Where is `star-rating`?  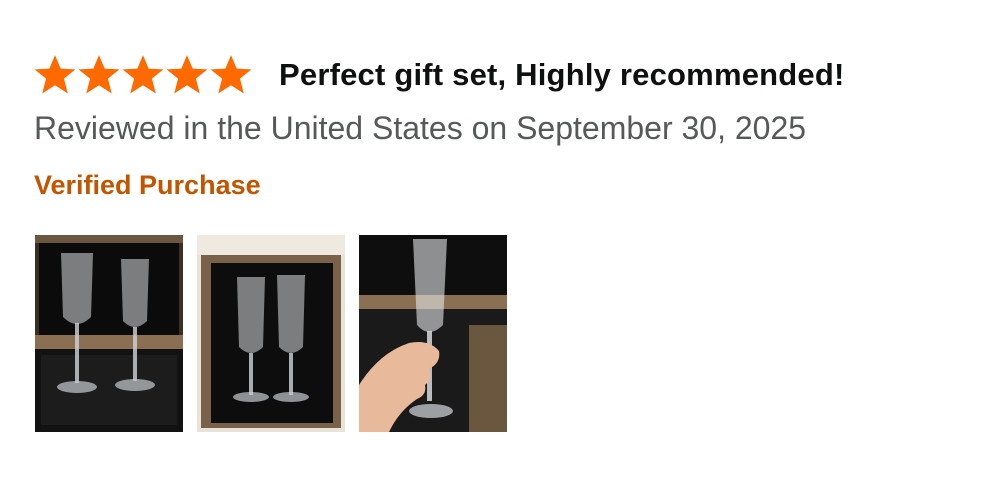 star-rating is located at coordinates (144, 75).